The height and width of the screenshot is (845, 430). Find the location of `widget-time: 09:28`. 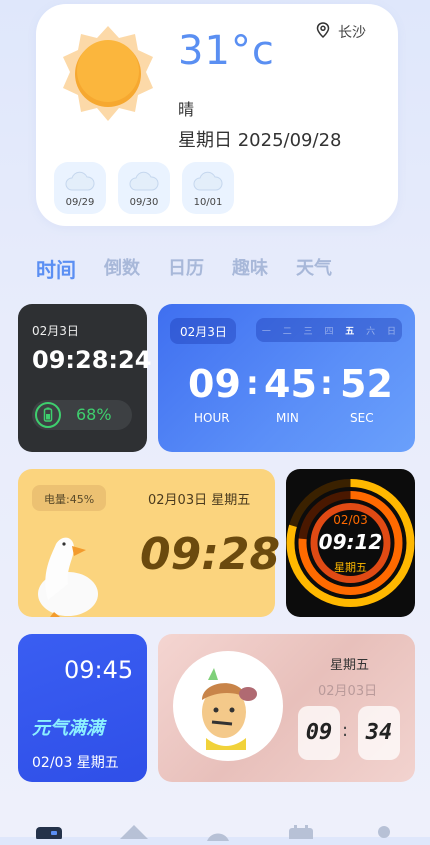

widget-time: 09:28 is located at coordinates (210, 554).